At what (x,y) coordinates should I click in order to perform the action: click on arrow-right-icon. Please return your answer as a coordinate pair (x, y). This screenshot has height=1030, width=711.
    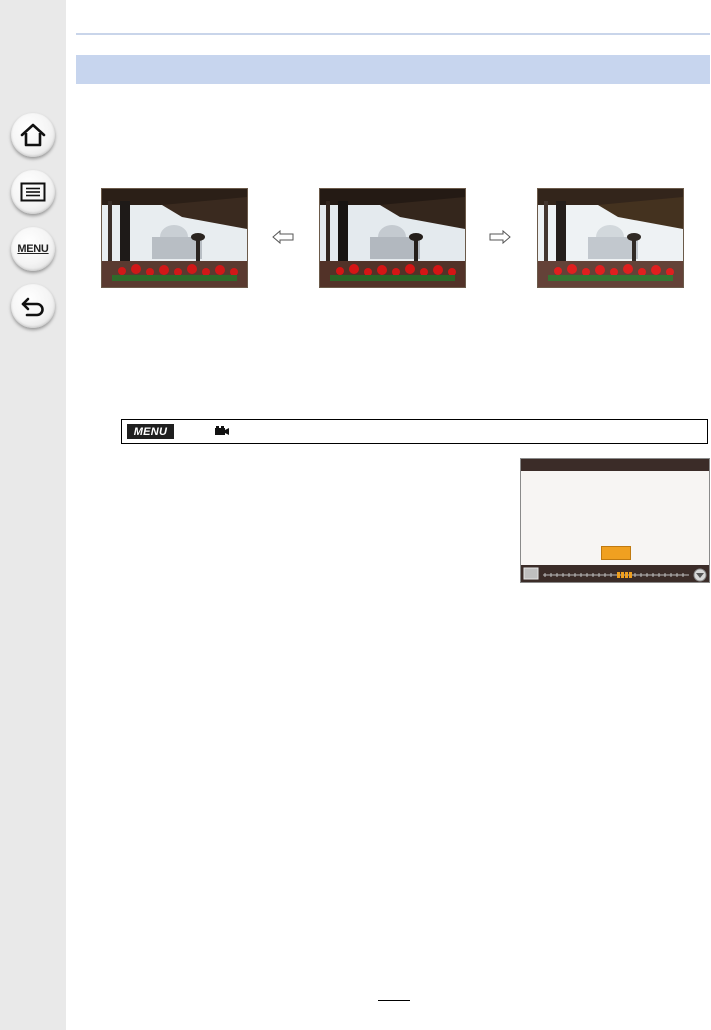
    Looking at the image, I should click on (500, 237).